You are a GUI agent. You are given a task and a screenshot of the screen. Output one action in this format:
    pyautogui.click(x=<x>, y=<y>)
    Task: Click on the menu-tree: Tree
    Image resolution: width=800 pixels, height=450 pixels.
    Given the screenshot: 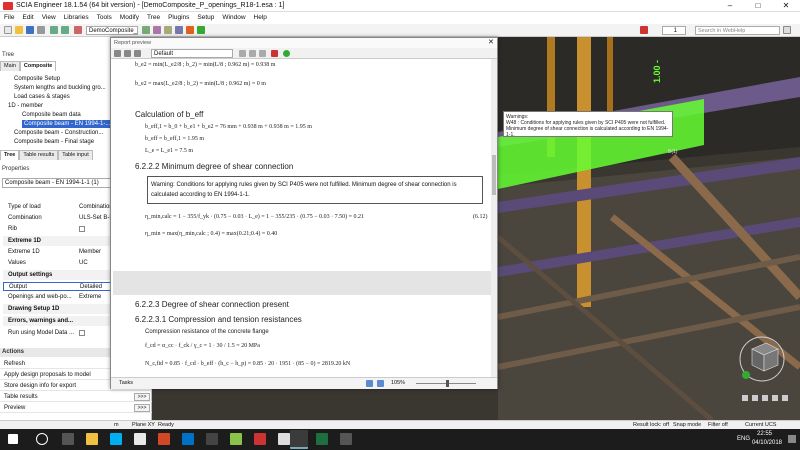 What is the action you would take?
    pyautogui.click(x=153, y=18)
    